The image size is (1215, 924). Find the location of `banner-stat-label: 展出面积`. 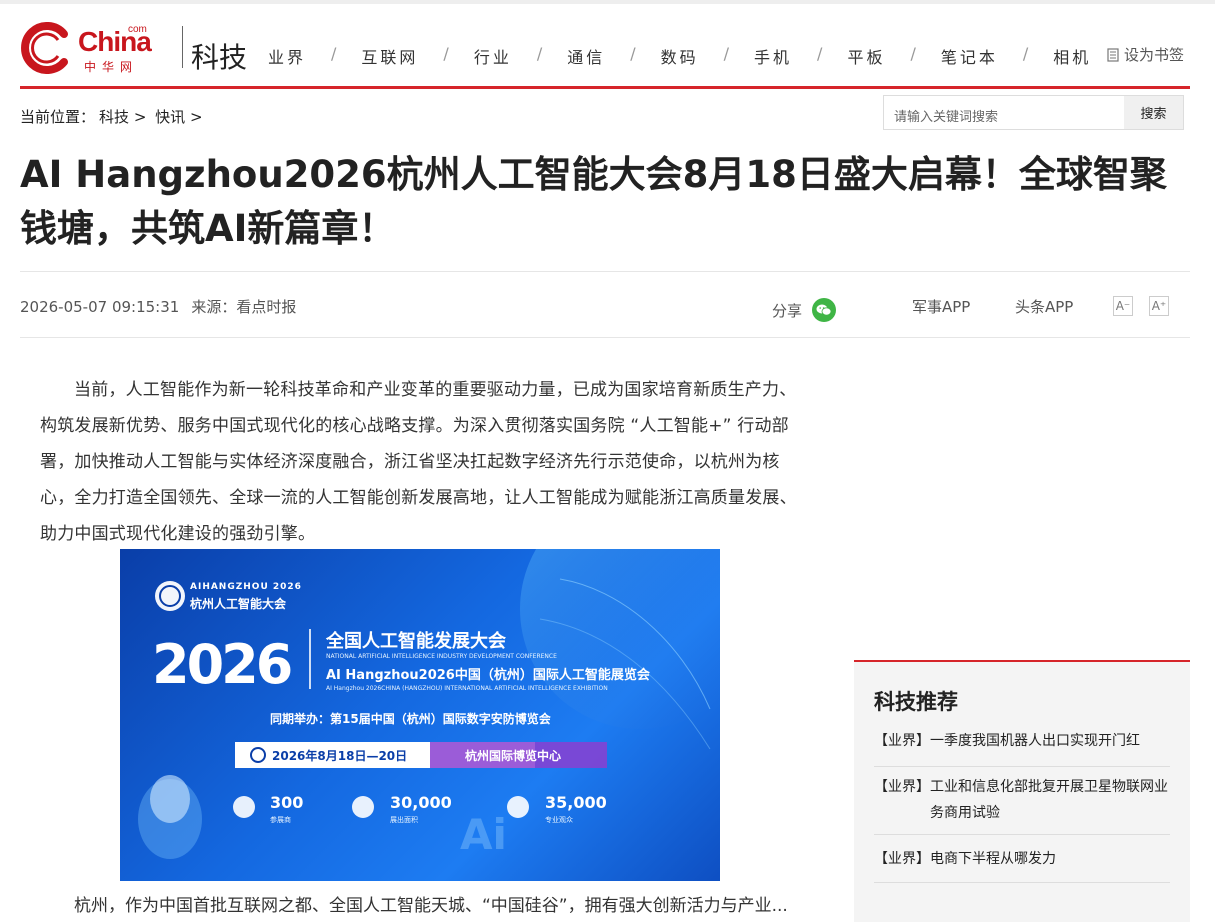

banner-stat-label: 展出面积 is located at coordinates (404, 820).